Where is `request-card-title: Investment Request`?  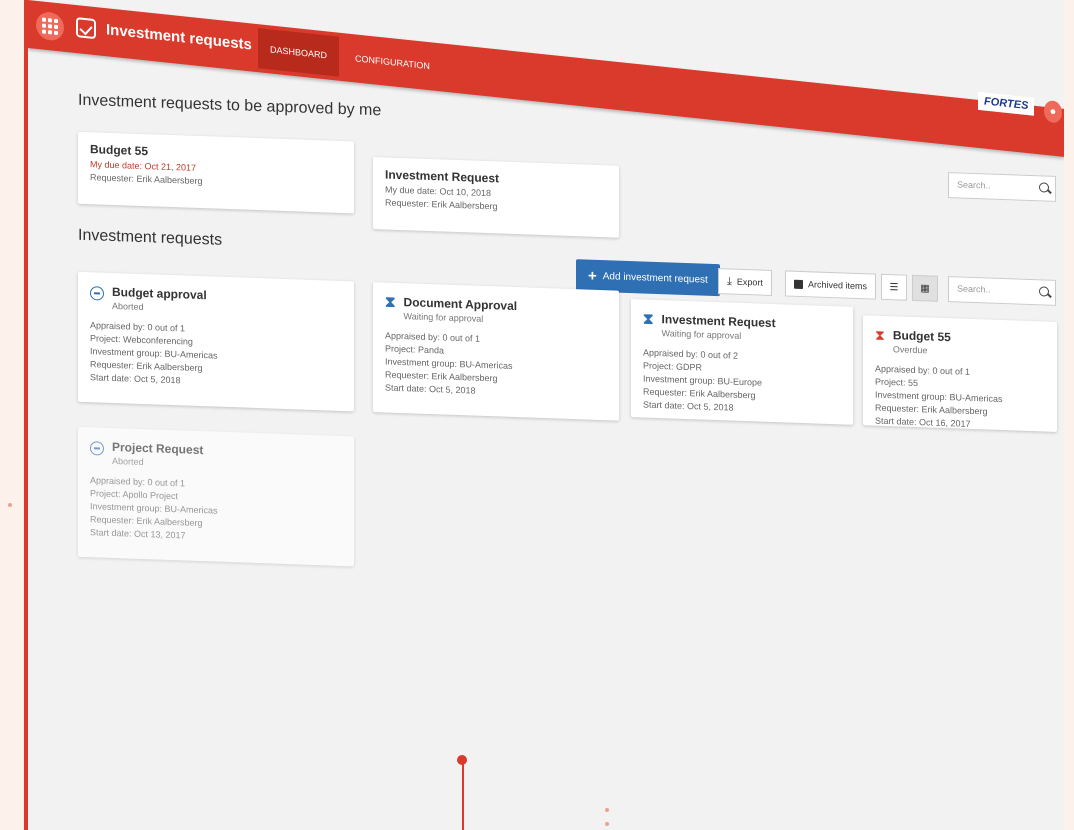 request-card-title: Investment Request is located at coordinates (718, 321).